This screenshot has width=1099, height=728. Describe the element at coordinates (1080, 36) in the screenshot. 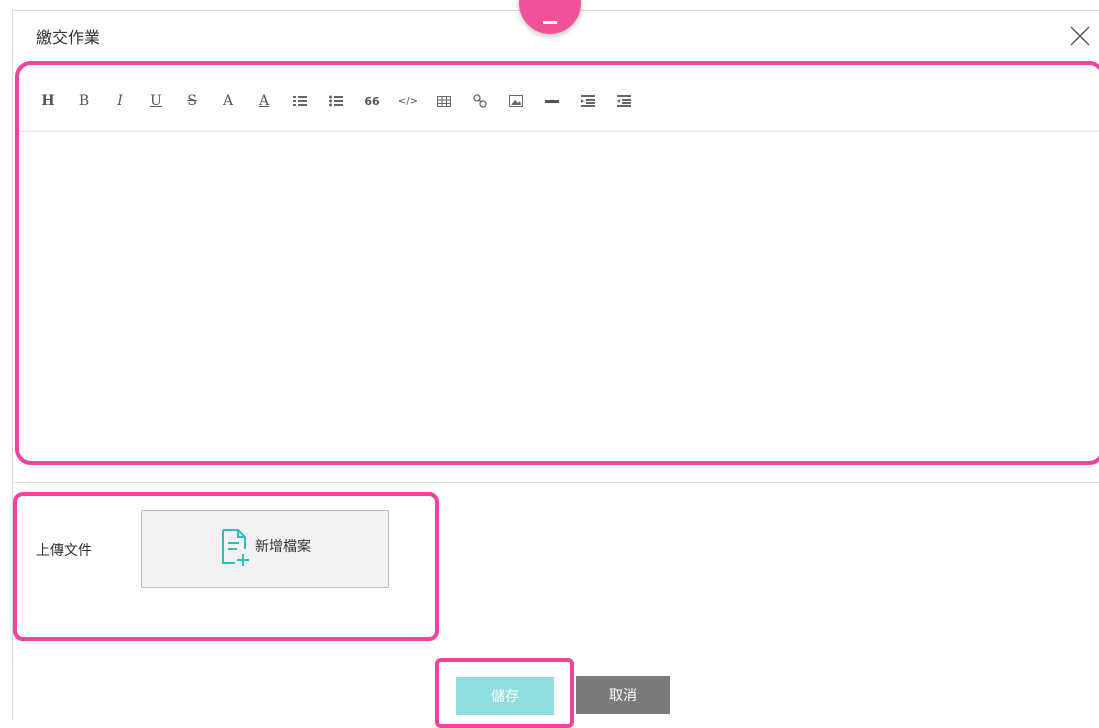

I see `close-icon` at that location.